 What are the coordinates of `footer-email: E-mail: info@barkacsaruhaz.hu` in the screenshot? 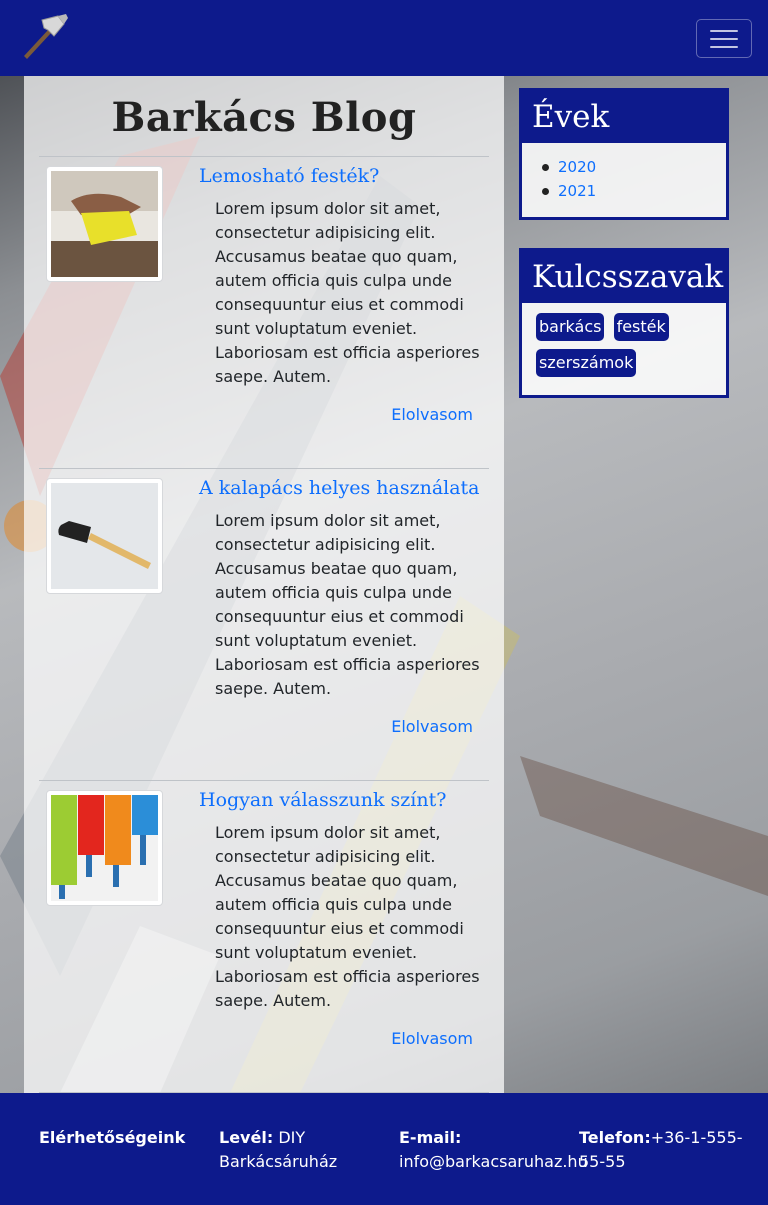 It's located at (493, 1150).